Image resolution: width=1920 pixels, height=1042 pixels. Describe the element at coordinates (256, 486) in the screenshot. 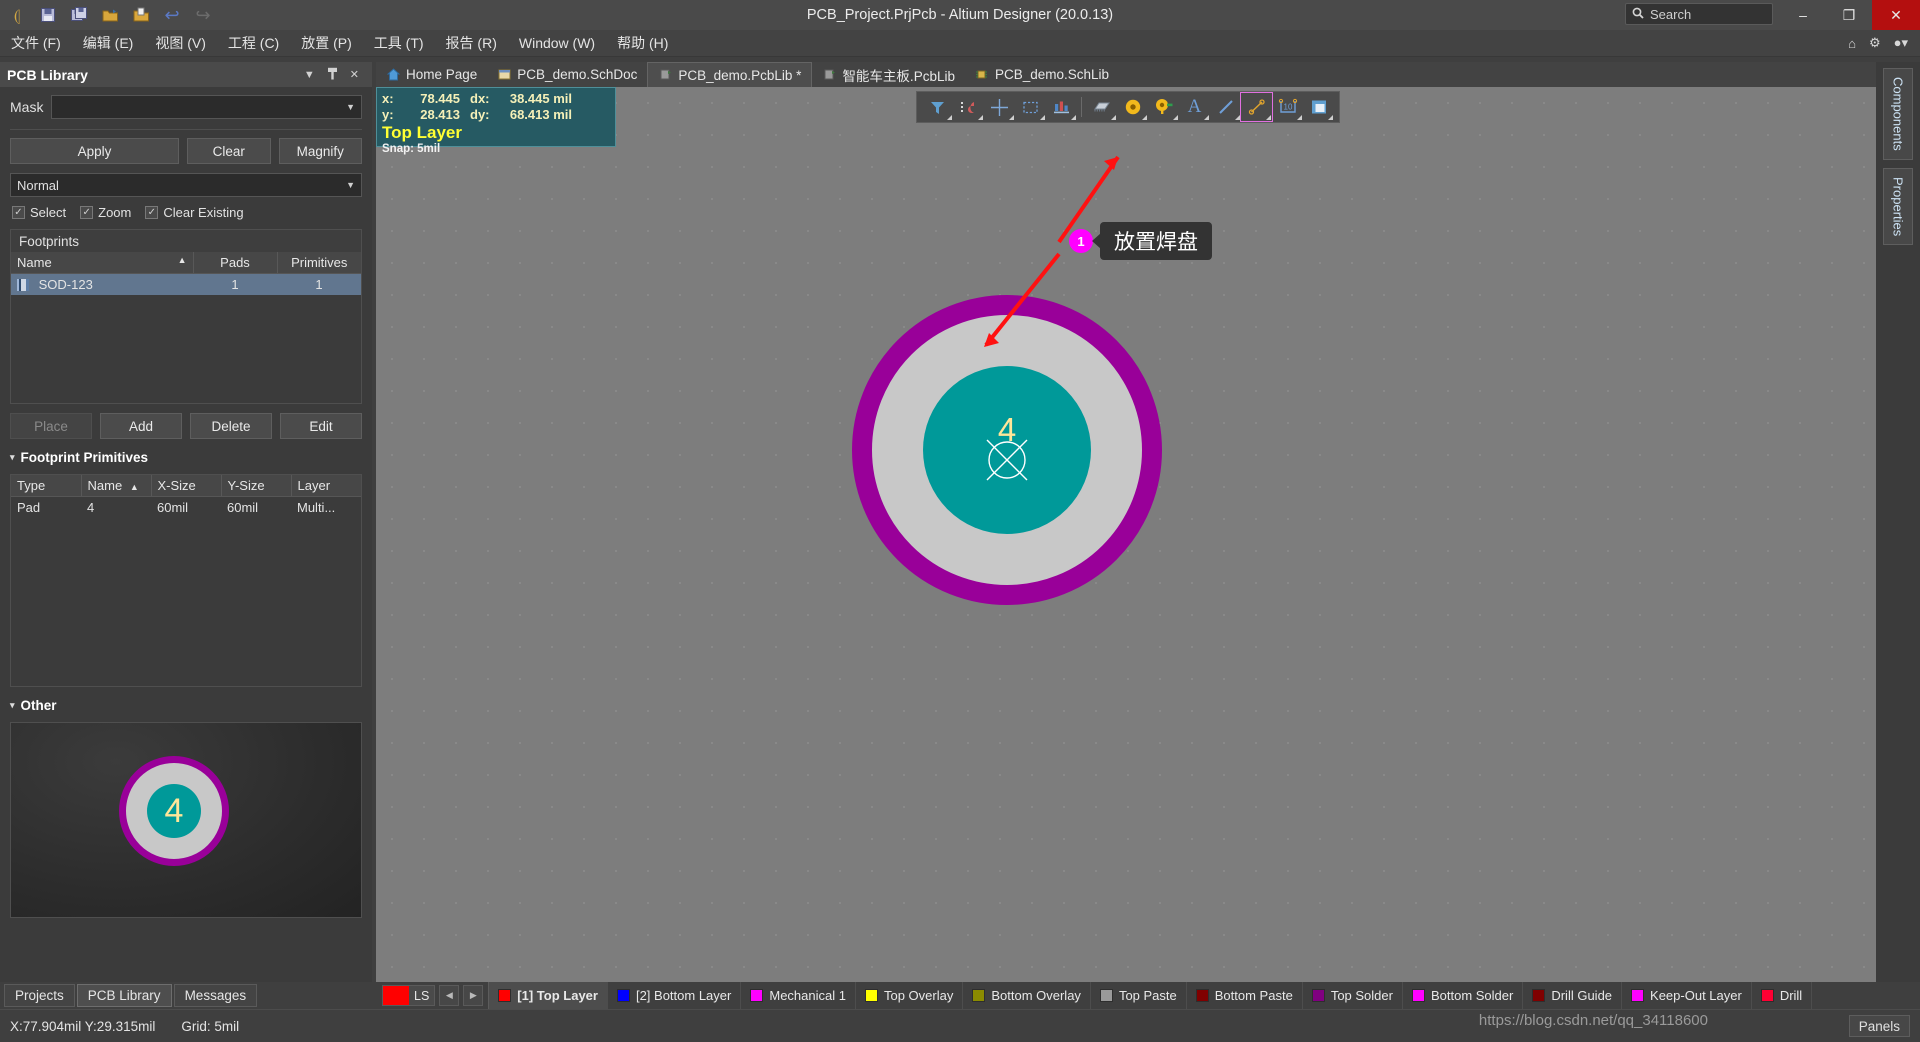

I see `column-header-y-size: Y-Size` at that location.